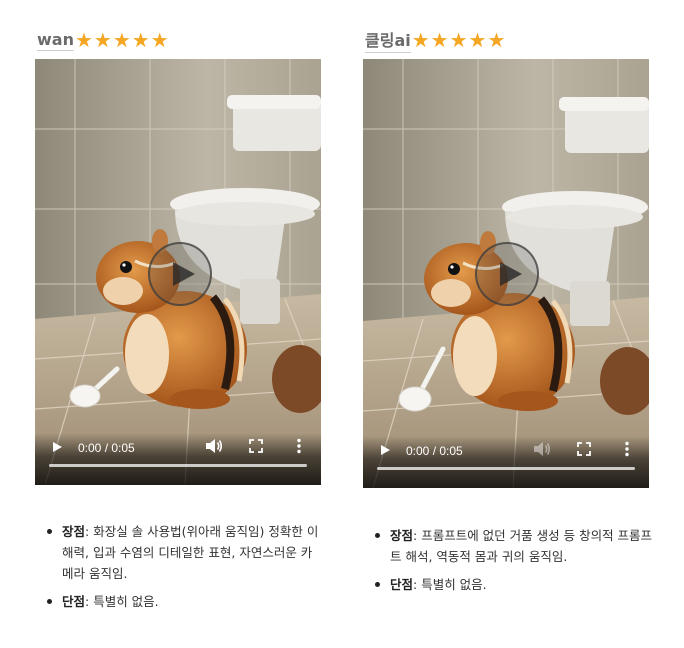  Describe the element at coordinates (55, 40) in the screenshot. I see `model-name: wan` at that location.